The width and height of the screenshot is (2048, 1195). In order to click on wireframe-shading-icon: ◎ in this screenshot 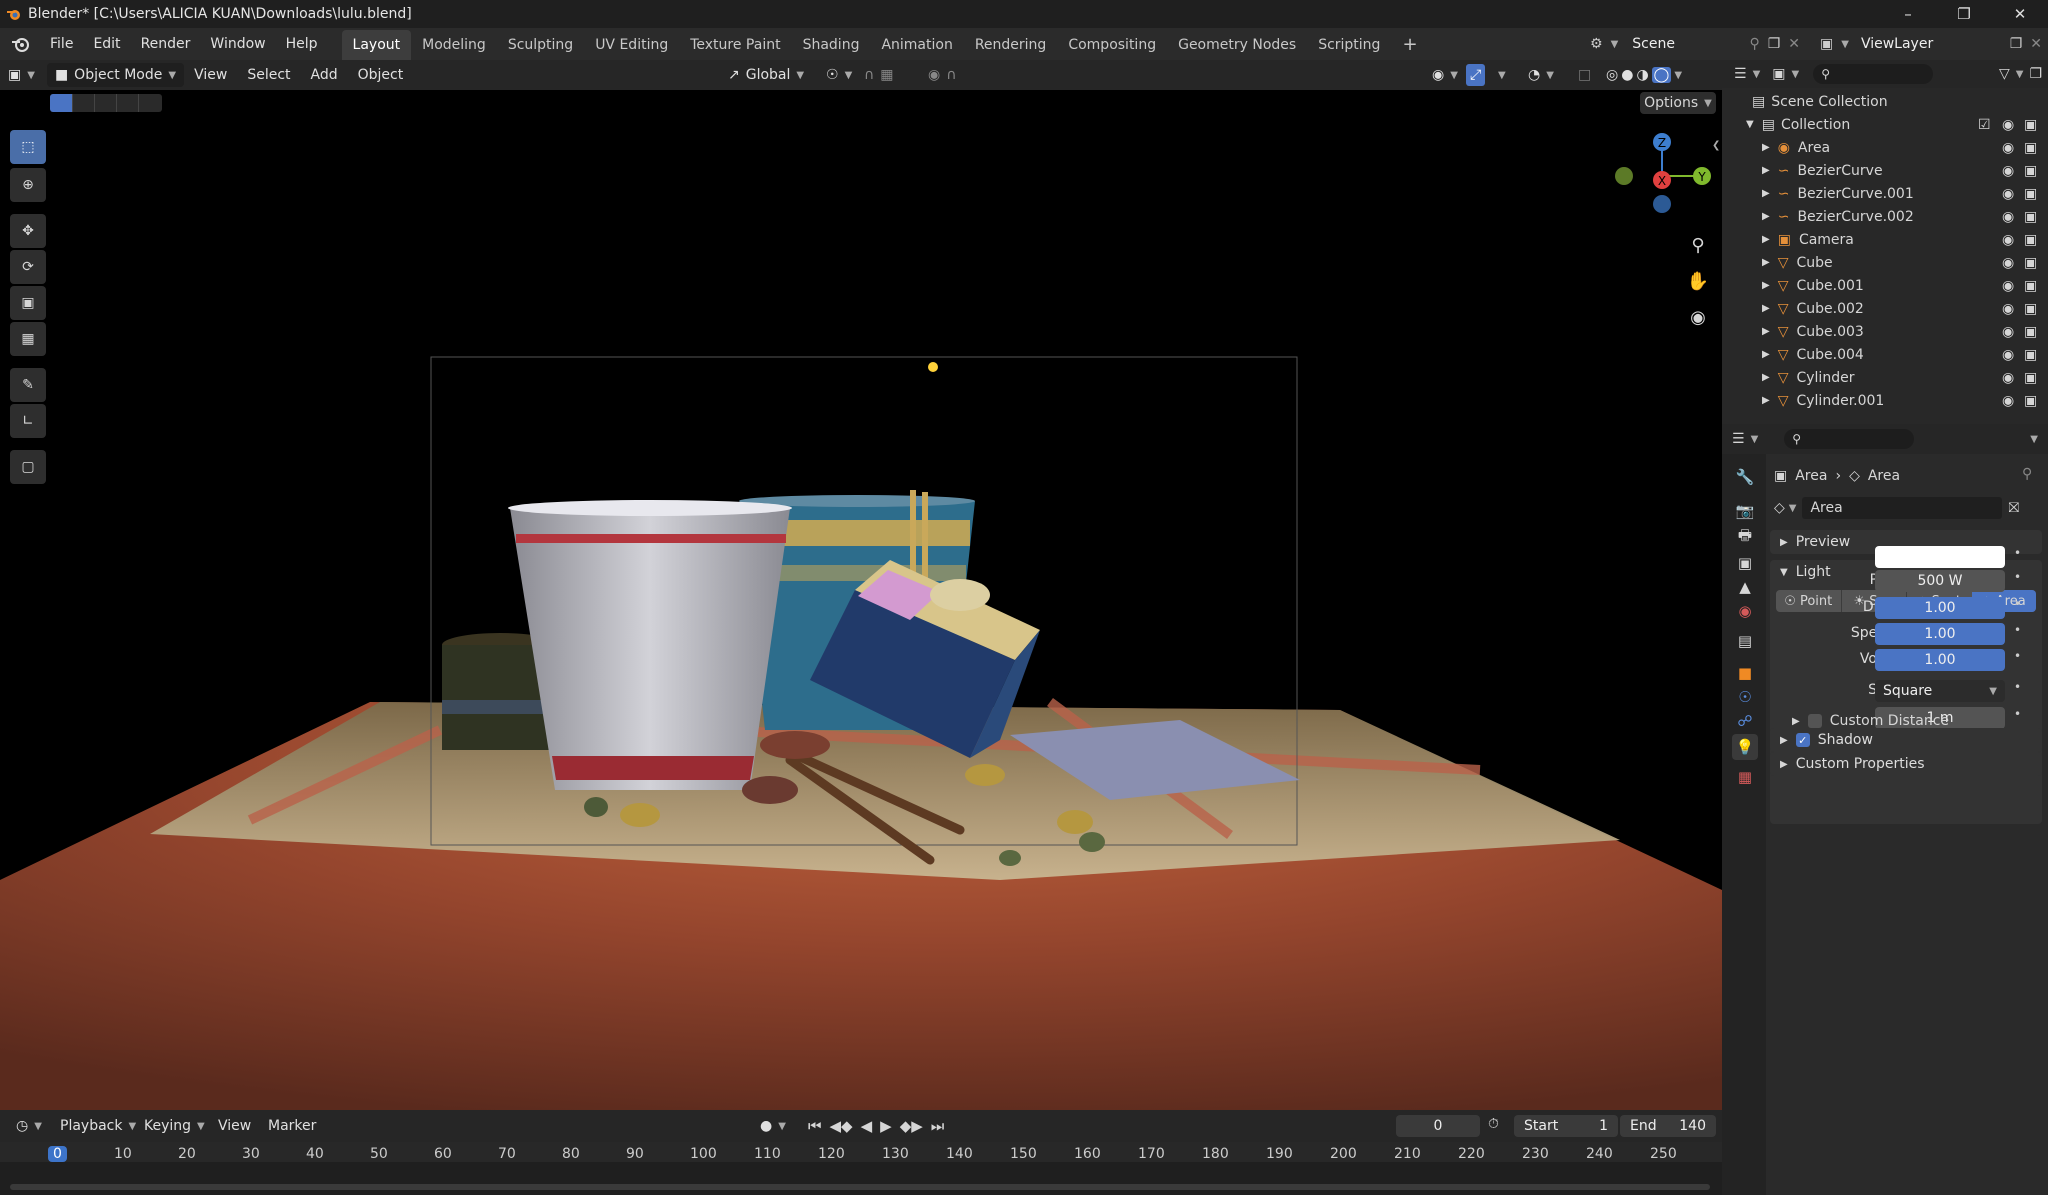, I will do `click(1612, 75)`.